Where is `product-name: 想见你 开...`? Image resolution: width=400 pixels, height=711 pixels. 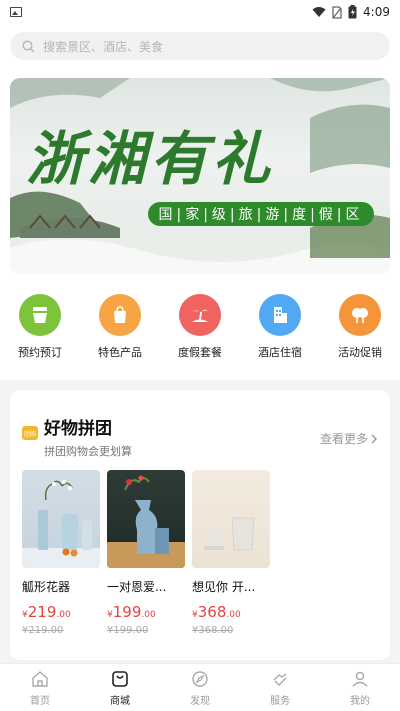
product-name: 想见你 开... is located at coordinates (224, 587).